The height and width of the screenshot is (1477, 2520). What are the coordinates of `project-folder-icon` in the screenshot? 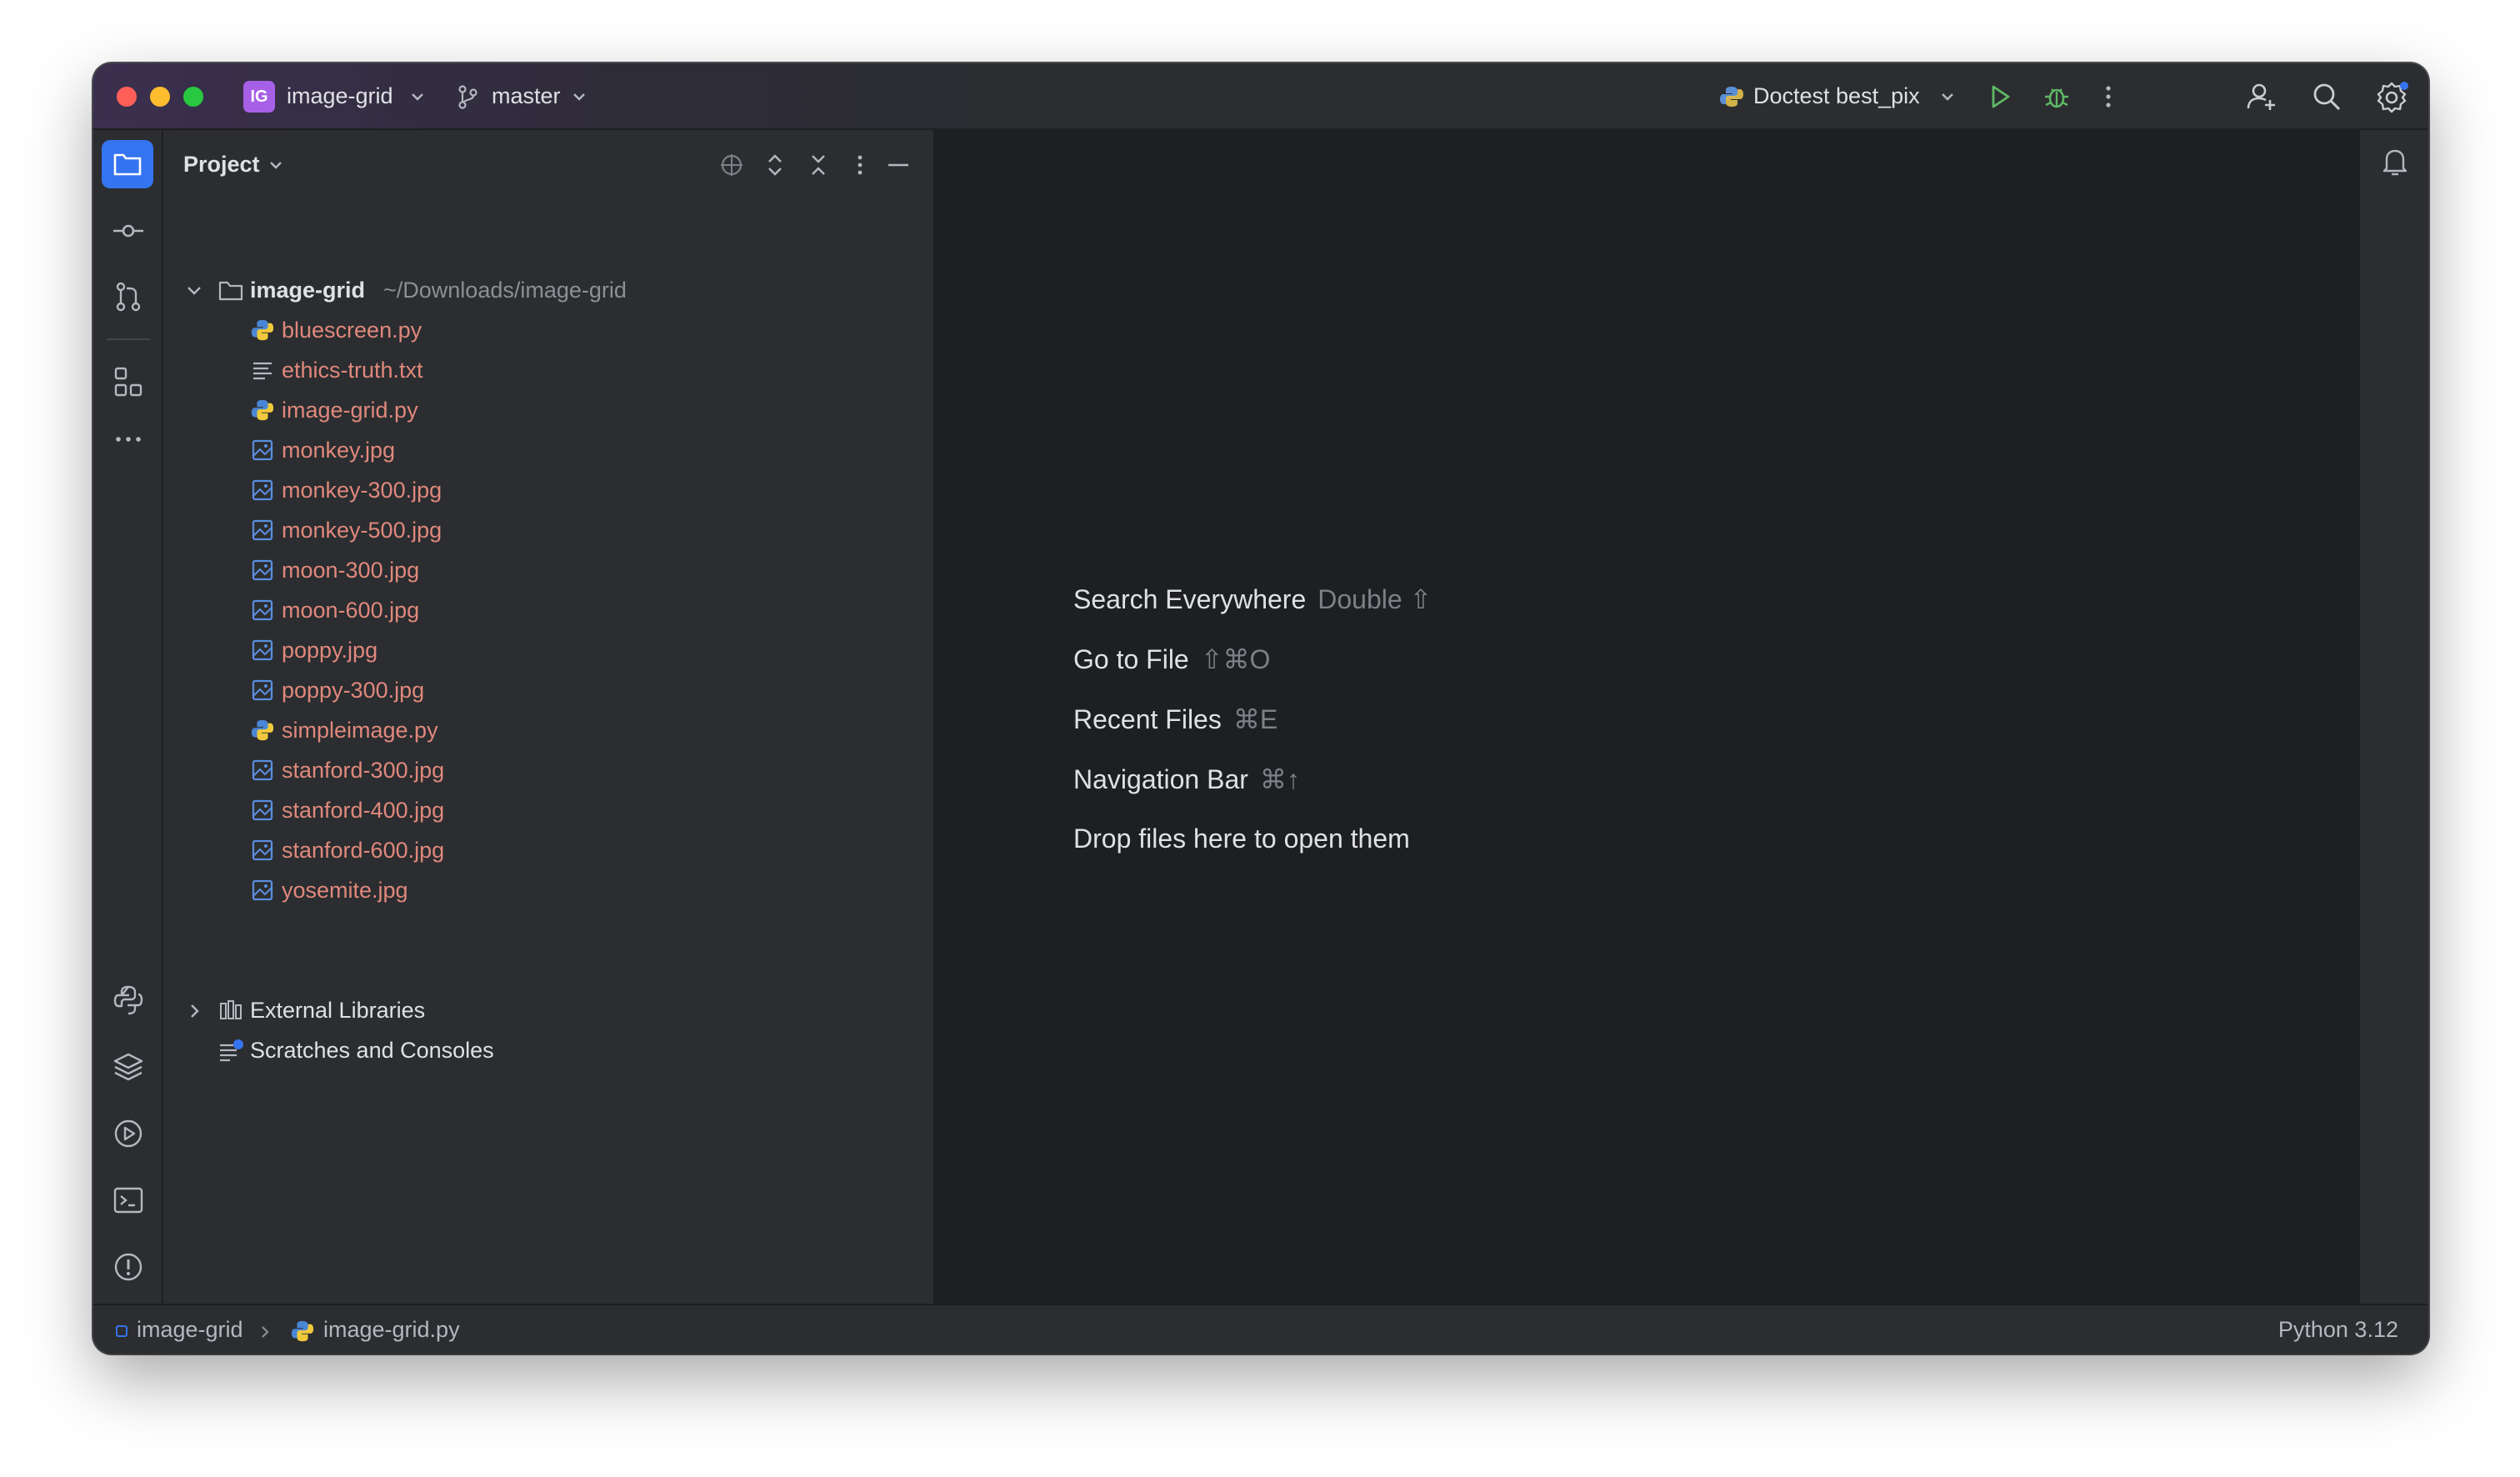 It's located at (127, 164).